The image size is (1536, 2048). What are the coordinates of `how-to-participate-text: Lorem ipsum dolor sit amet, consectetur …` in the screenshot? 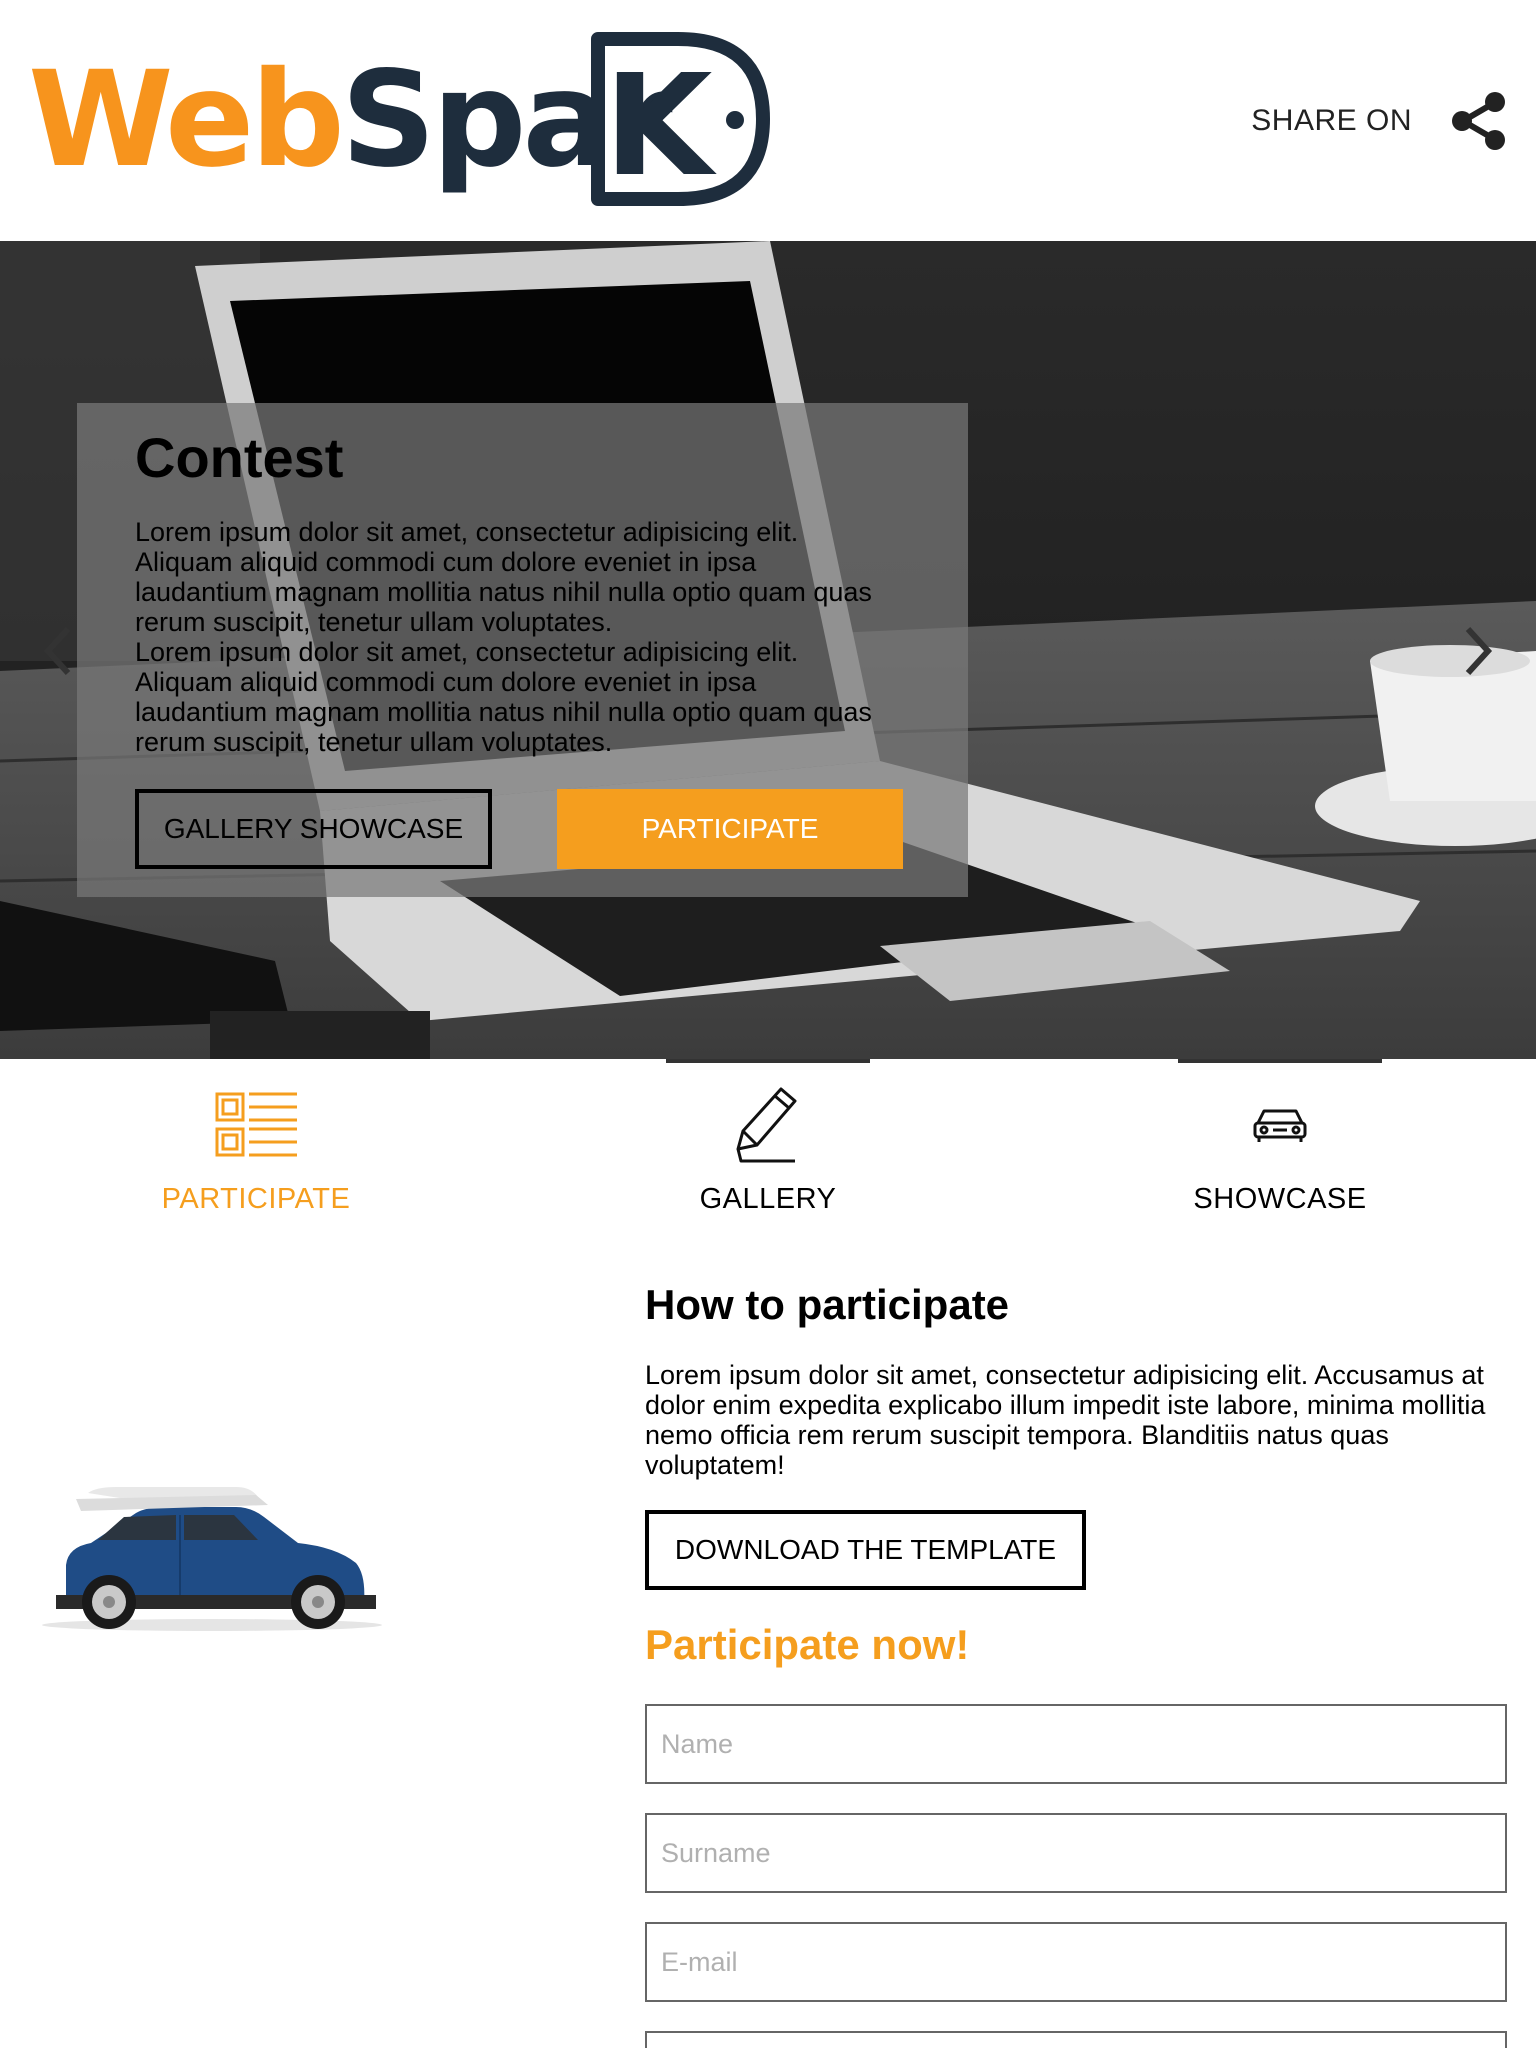 It's located at (1065, 1420).